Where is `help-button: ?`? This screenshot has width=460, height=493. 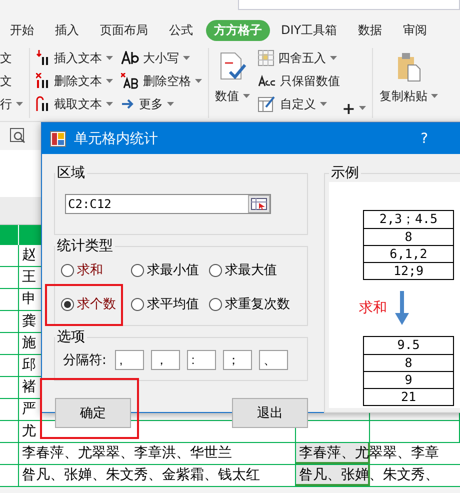 help-button: ? is located at coordinates (424, 138).